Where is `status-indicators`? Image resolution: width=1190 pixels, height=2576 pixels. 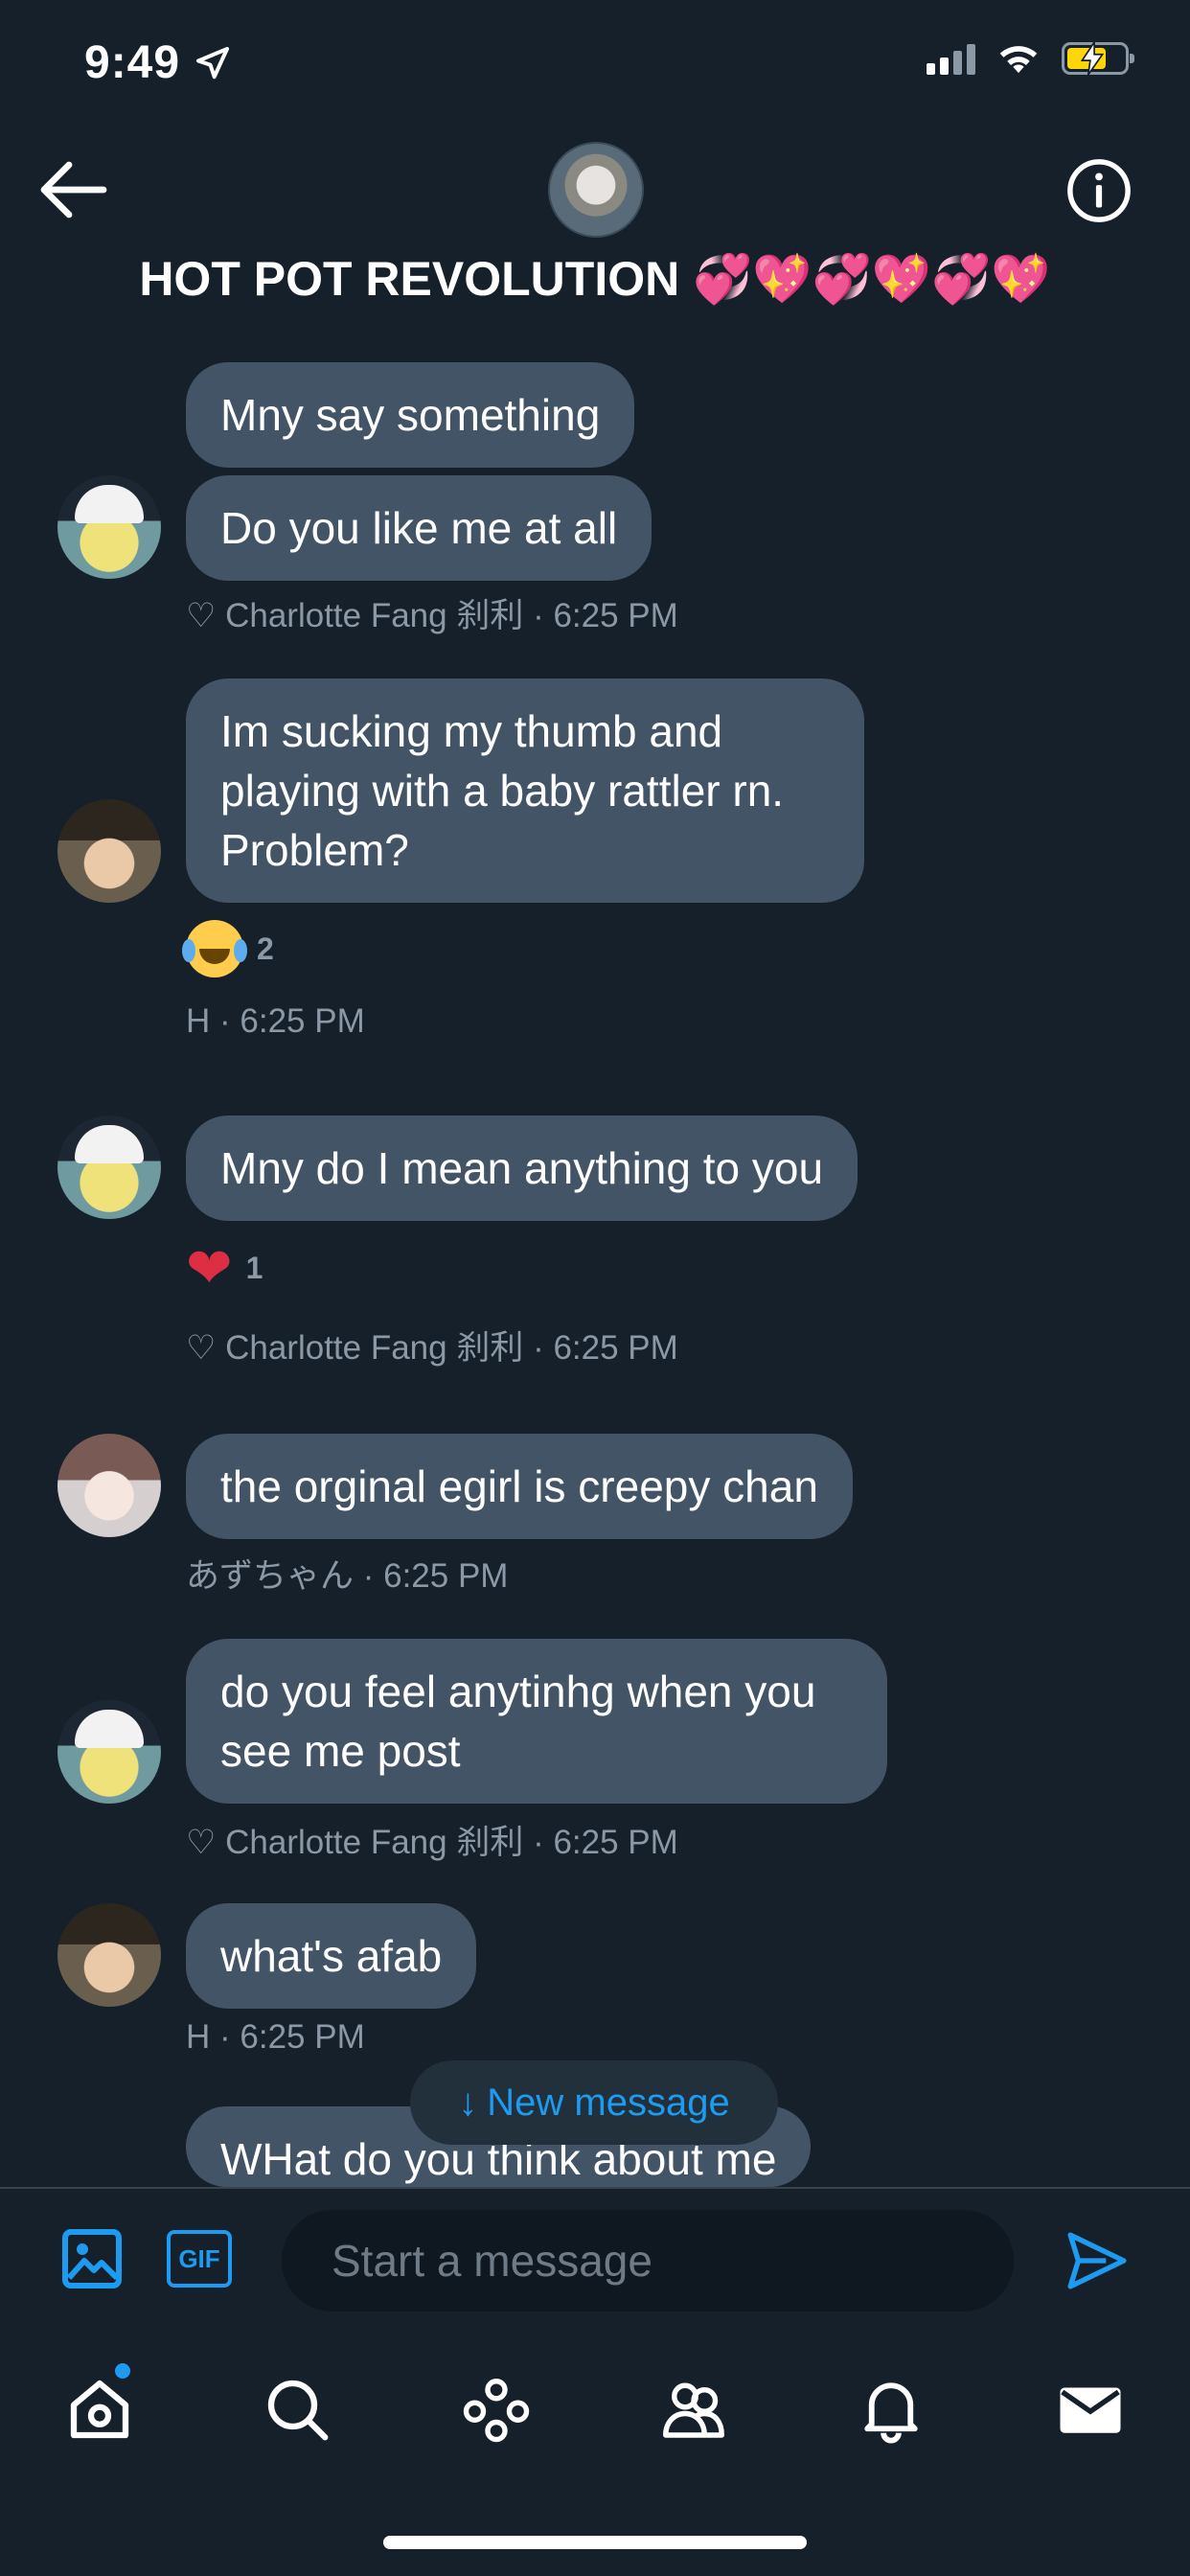
status-indicators is located at coordinates (1031, 58).